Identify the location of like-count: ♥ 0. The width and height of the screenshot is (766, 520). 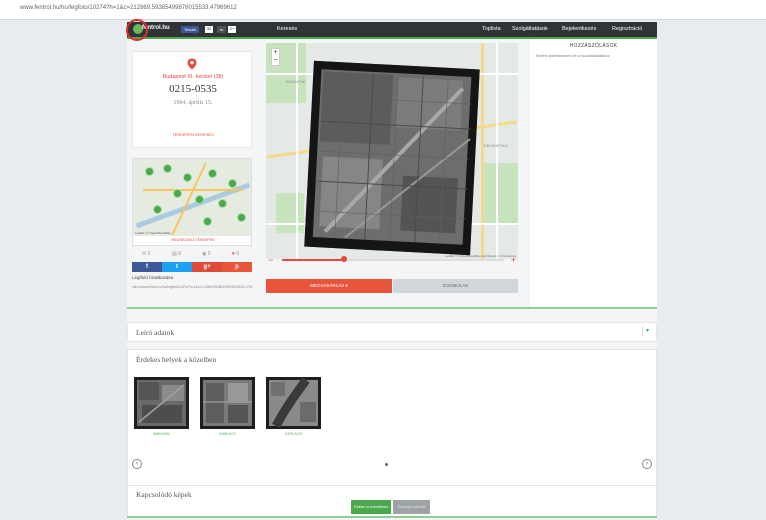
(235, 254).